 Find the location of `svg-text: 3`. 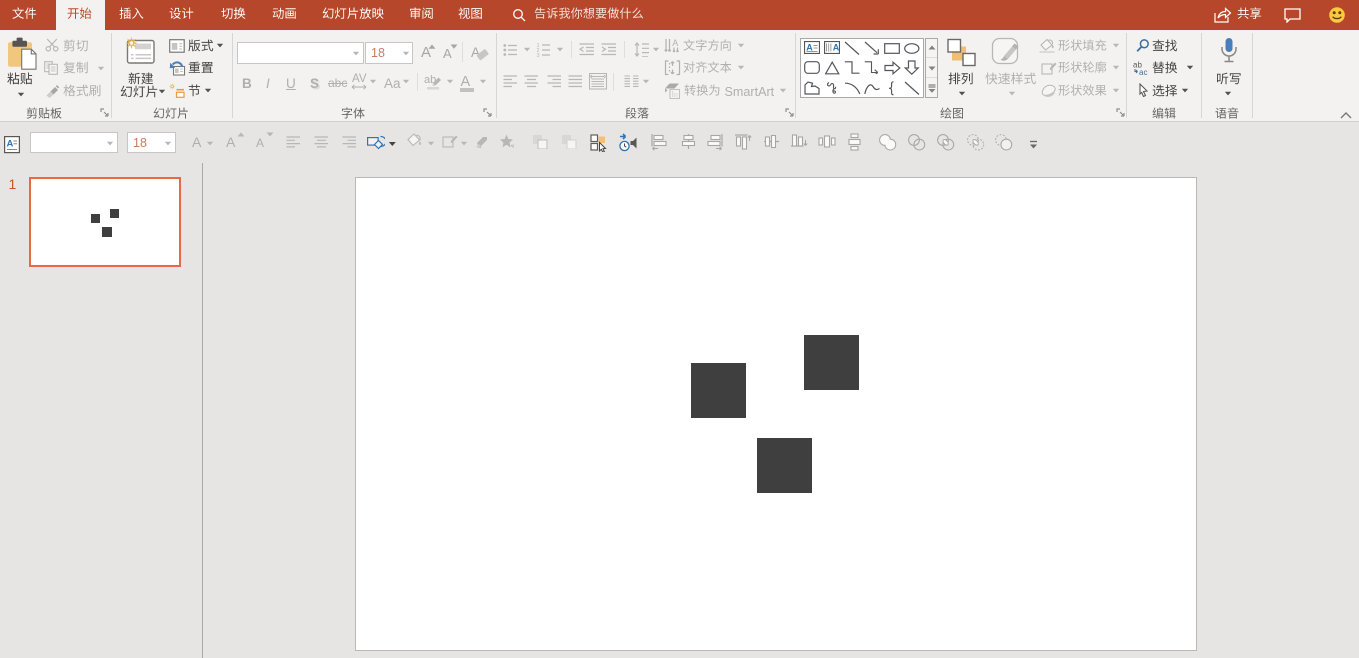

svg-text: 3 is located at coordinates (538, 55).